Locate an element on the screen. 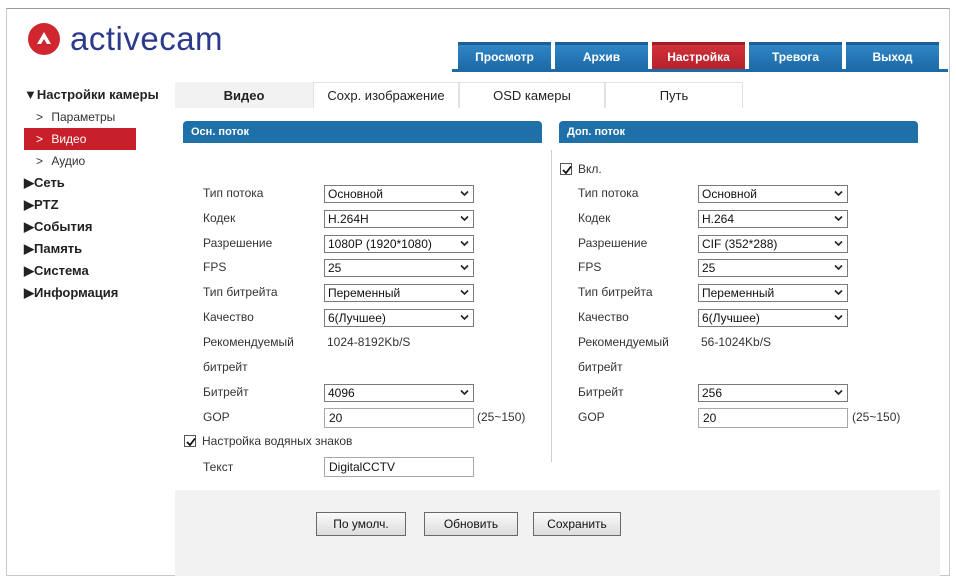 The width and height of the screenshot is (956, 580). sidebar-storage: ▶Память is located at coordinates (99, 249).